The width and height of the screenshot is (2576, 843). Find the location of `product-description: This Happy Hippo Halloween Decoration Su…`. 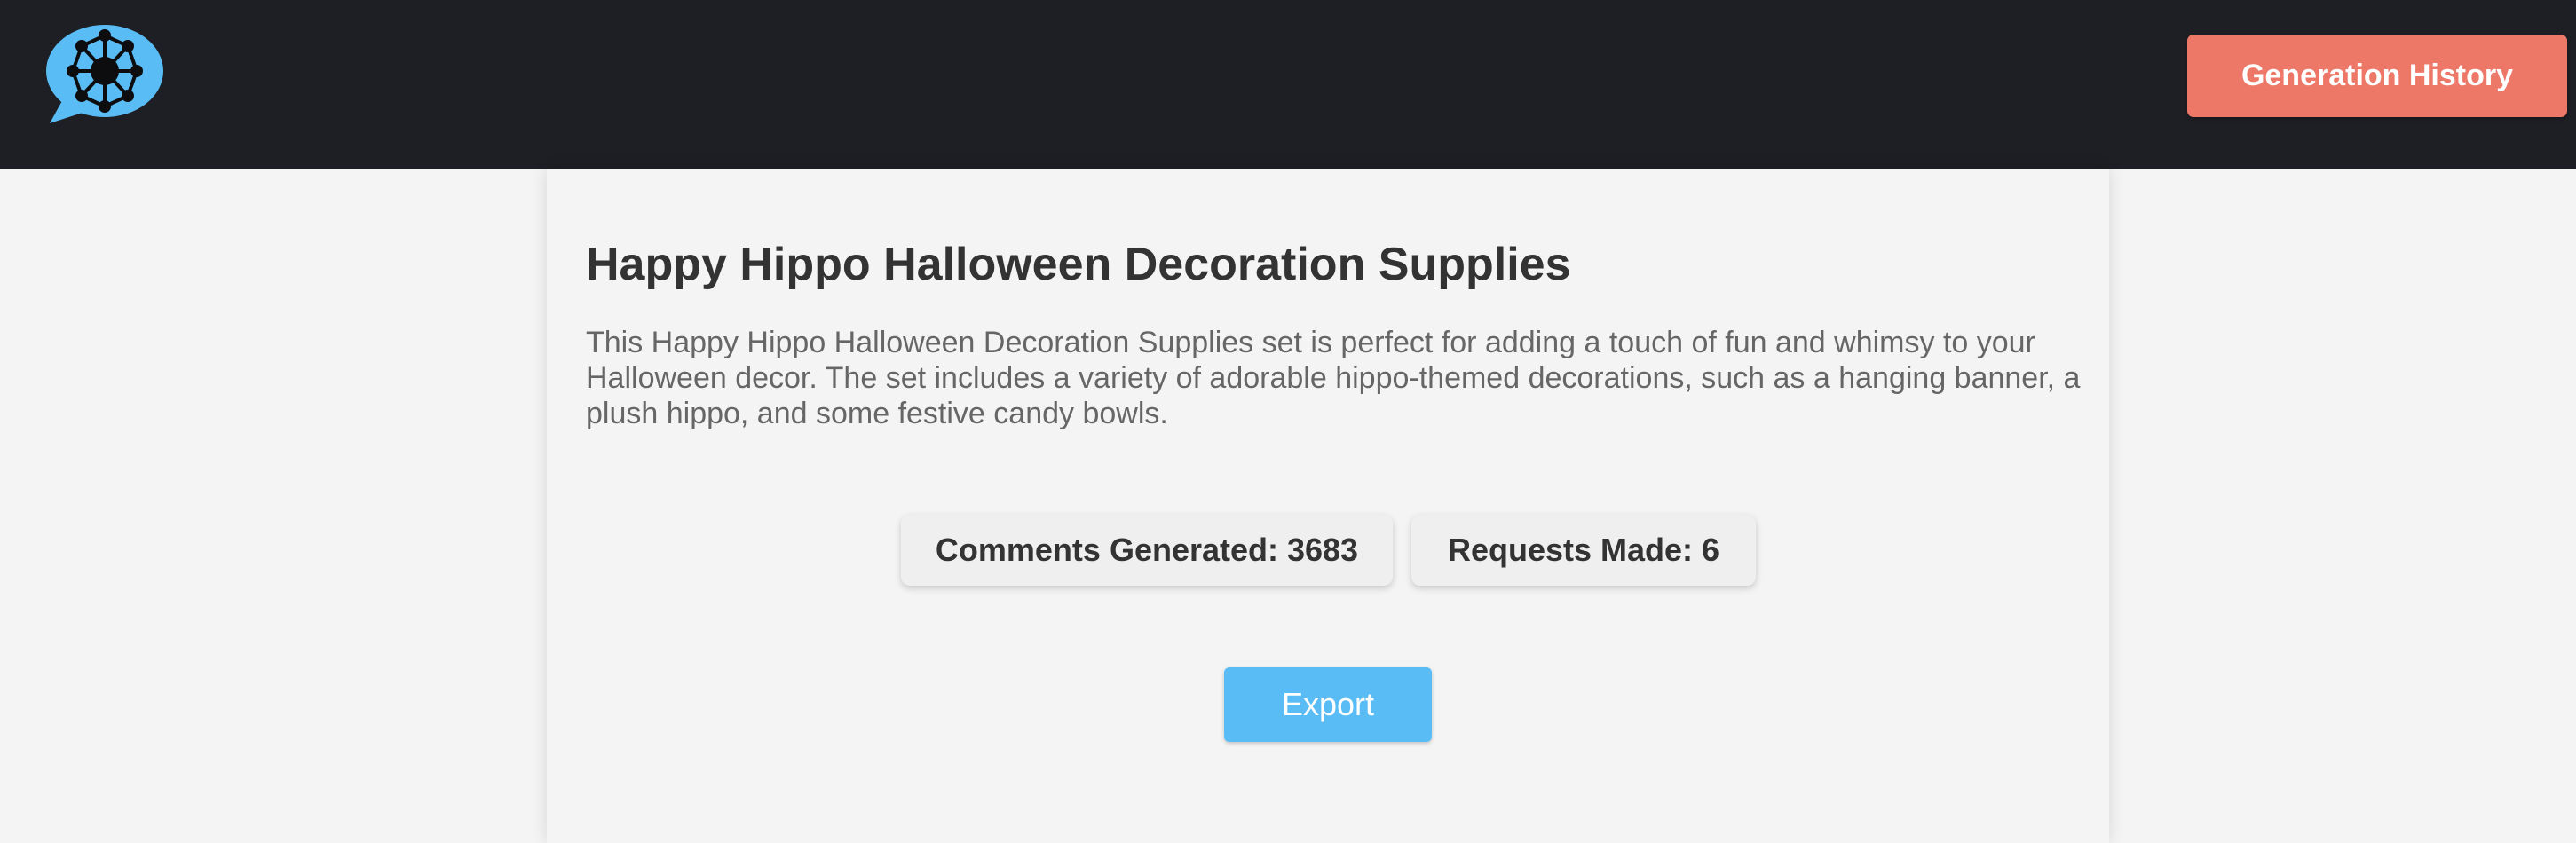

product-description: This Happy Hippo Halloween Decoration Su… is located at coordinates (1333, 378).